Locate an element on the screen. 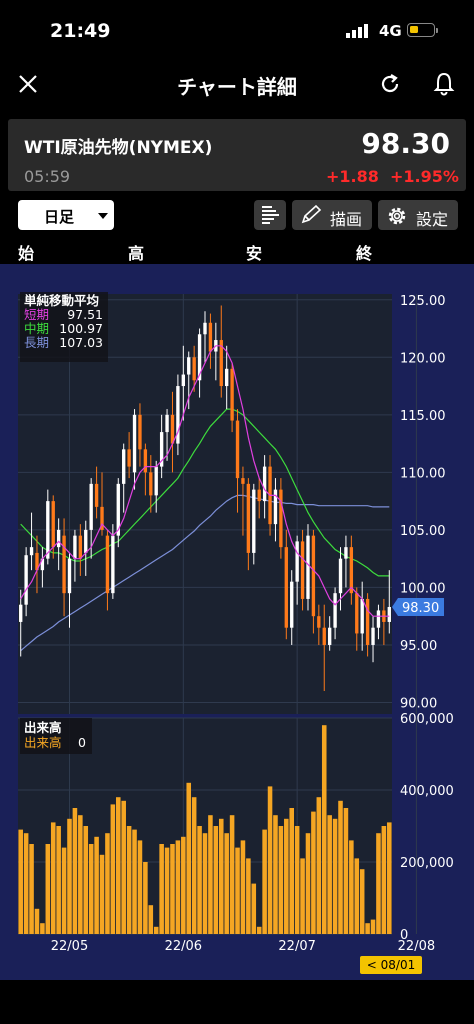  period-select: 日足 is located at coordinates (66, 215).